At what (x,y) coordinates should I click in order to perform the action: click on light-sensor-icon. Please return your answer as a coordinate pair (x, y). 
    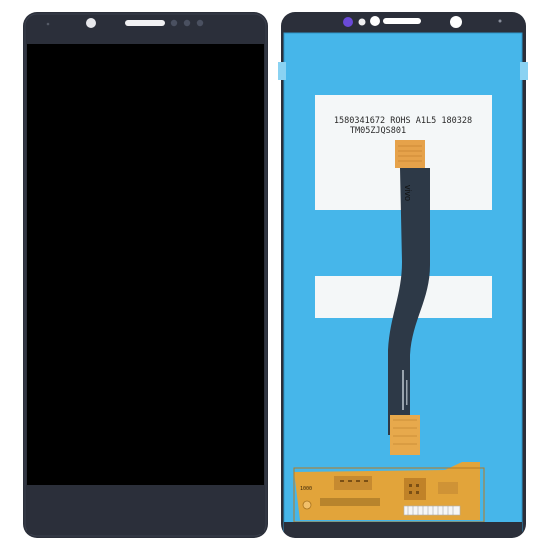
    Looking at the image, I should click on (187, 23).